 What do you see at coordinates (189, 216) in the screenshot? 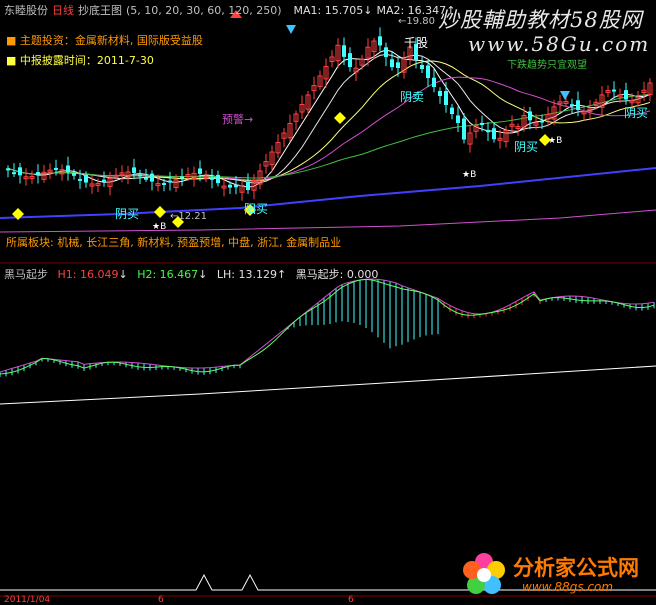
I see `low-value-label: ←12.21` at bounding box center [189, 216].